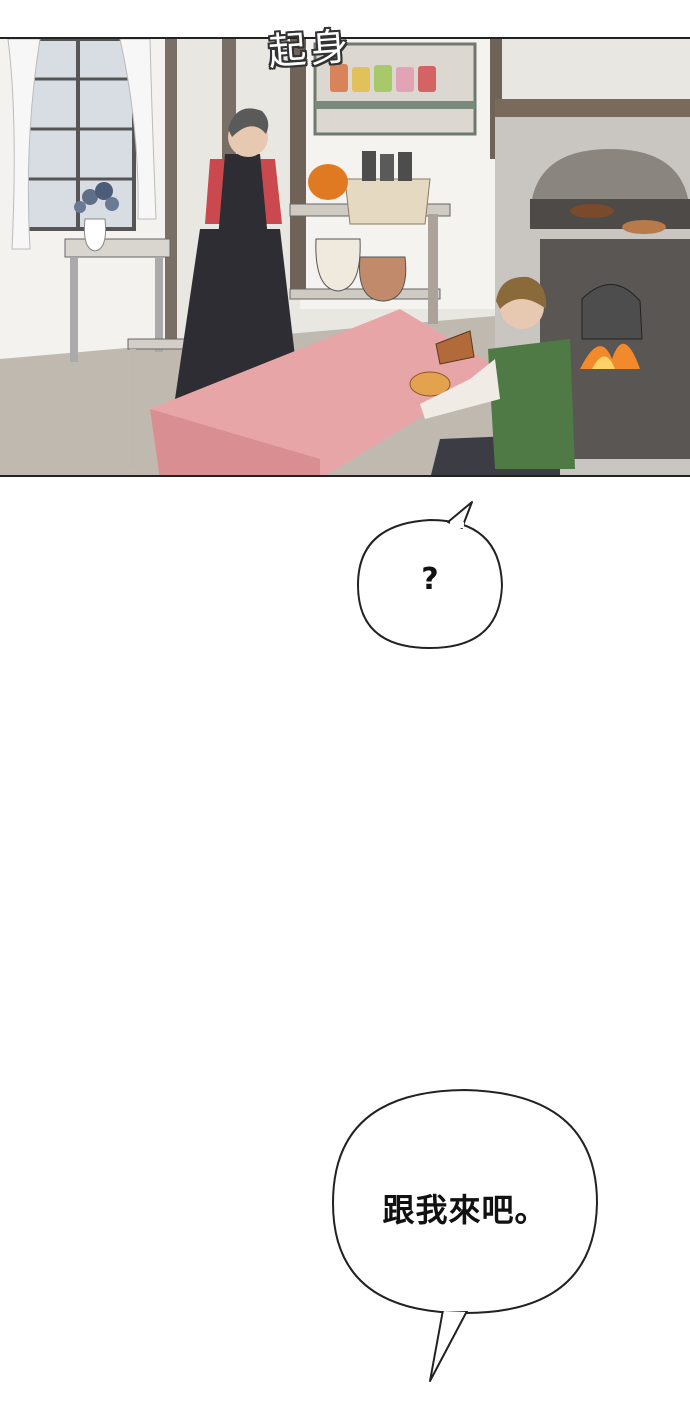  I want to click on bubble-outline, so click(465, 1235).